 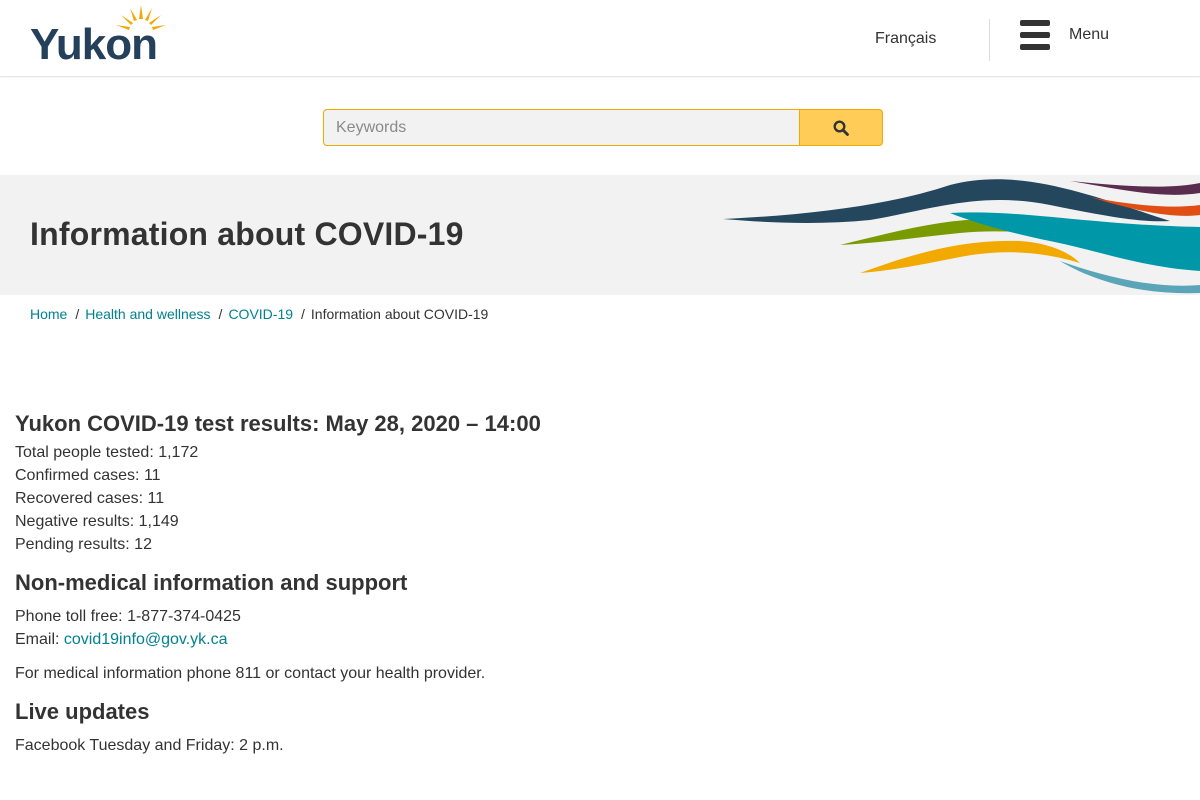 I want to click on breadcrumb-home: Home, so click(x=48, y=314).